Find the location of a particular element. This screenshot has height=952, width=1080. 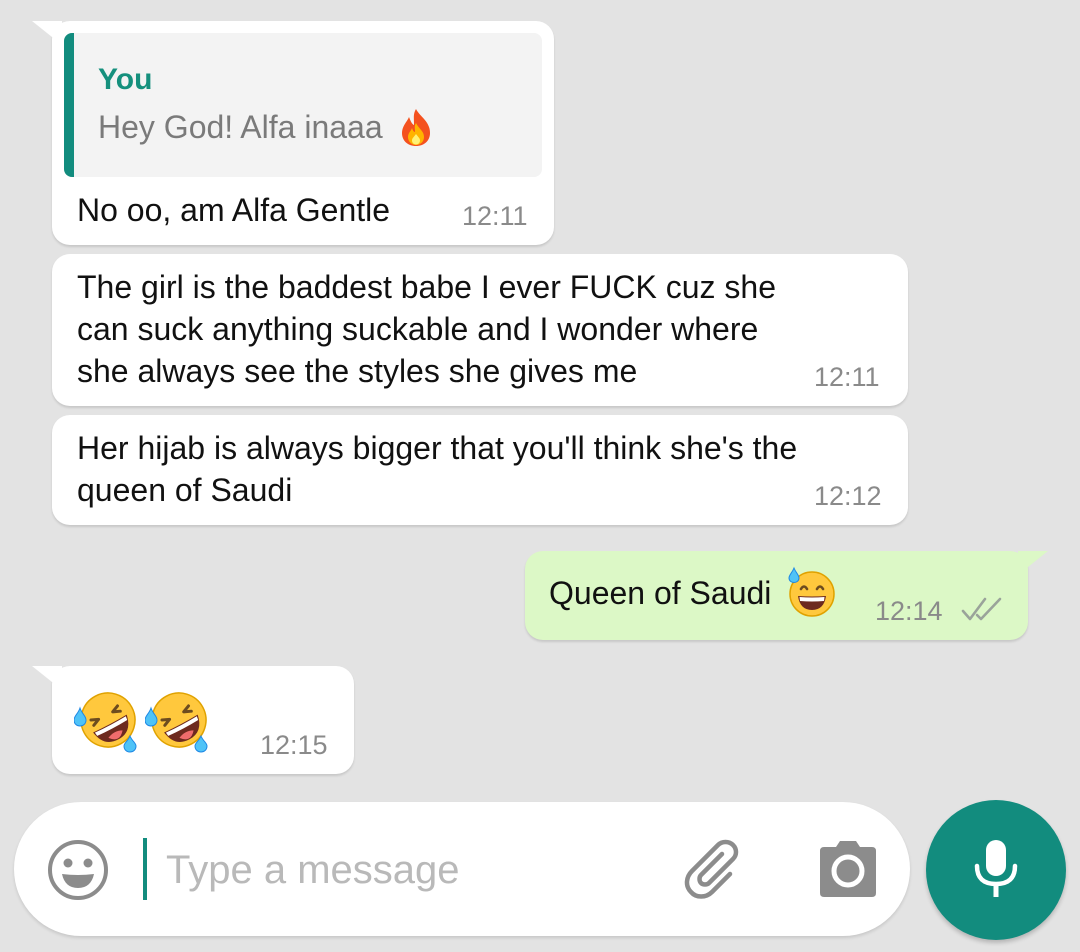

message-bubble-4: Queen of Saudi 12:14 is located at coordinates (786, 595).